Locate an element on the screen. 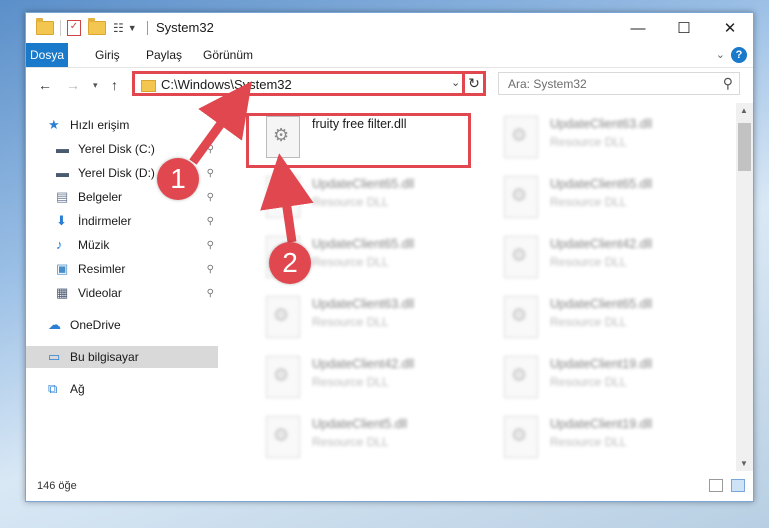  recent-locations-chevron-icon: ▾ is located at coordinates (95, 85).